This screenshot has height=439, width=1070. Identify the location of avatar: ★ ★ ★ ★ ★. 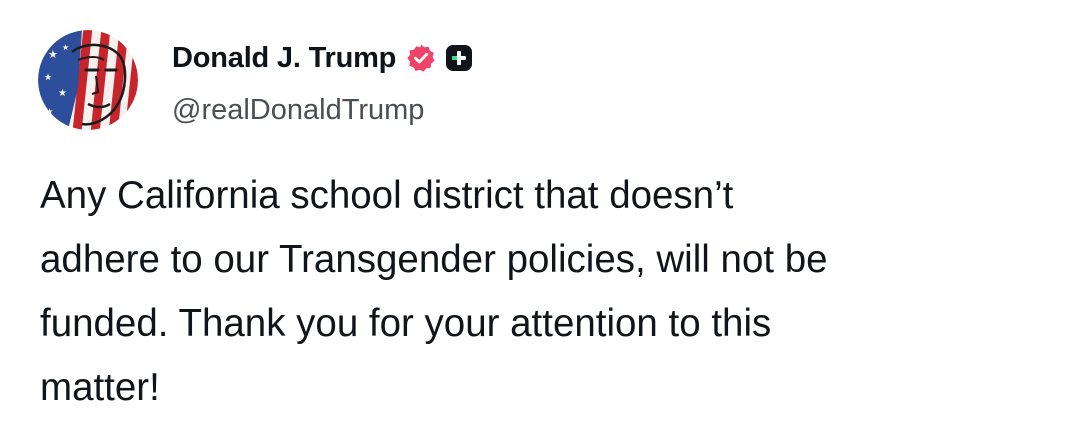
(88, 80).